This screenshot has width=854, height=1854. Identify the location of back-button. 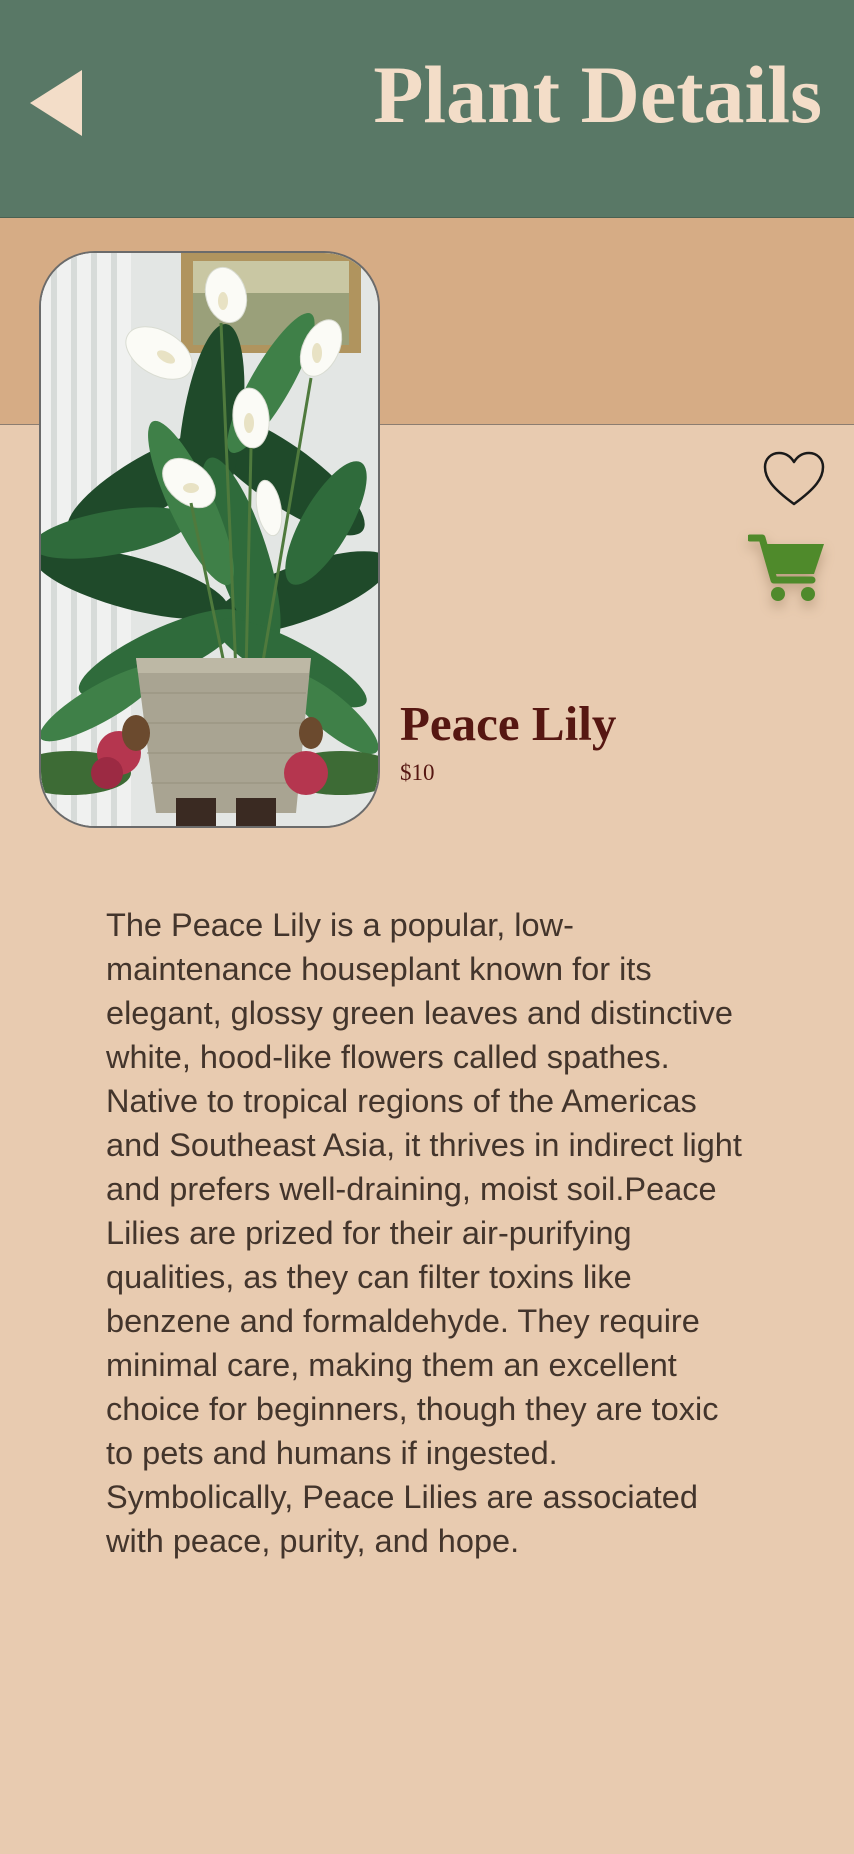
(58, 103).